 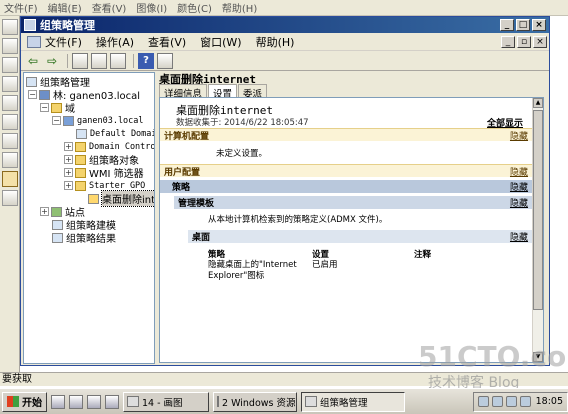 I want to click on user-config-header: 用户配置 隐藏, so click(x=346, y=171).